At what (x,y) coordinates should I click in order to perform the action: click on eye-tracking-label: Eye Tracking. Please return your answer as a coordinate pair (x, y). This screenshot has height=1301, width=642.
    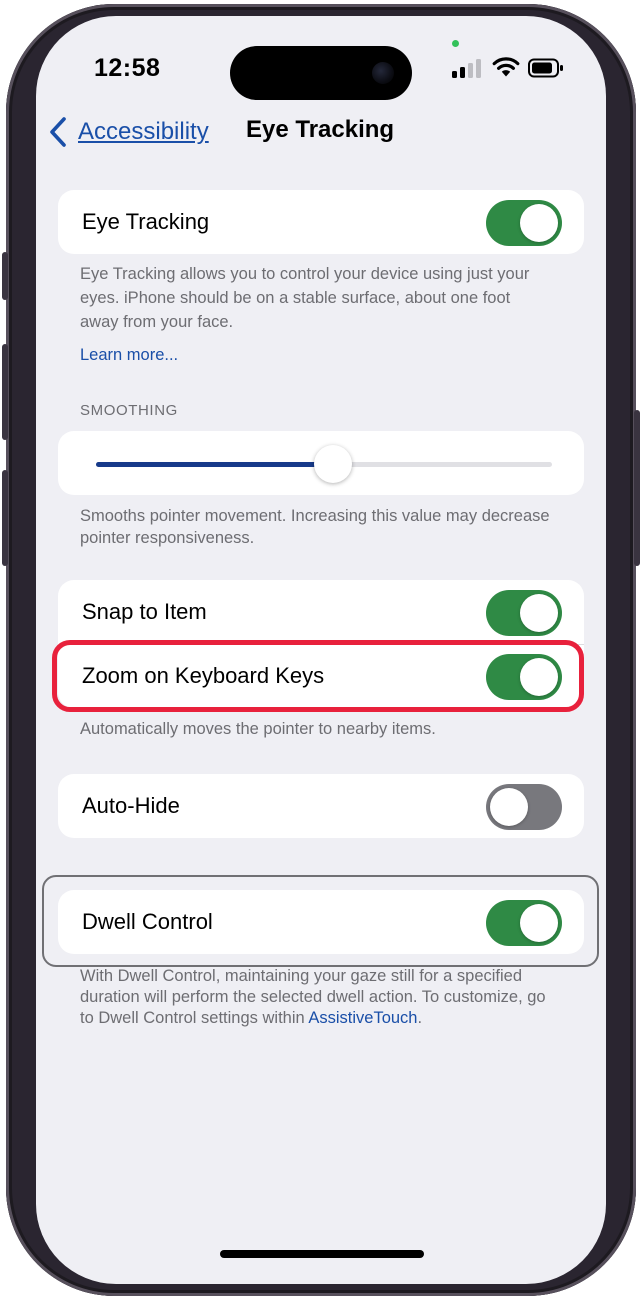
    Looking at the image, I should click on (146, 221).